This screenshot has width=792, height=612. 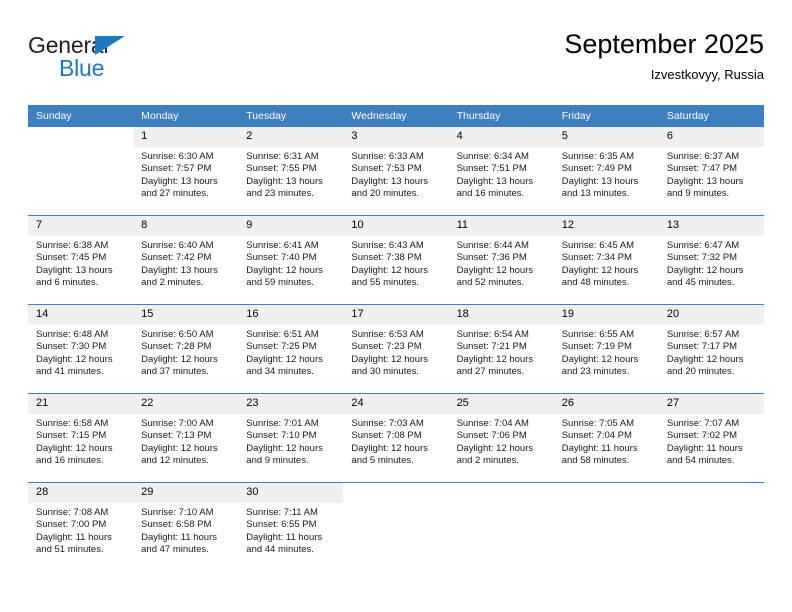 What do you see at coordinates (705, 187) in the screenshot?
I see `daylight-text: Daylight: 13 hours and 9 minutes.` at bounding box center [705, 187].